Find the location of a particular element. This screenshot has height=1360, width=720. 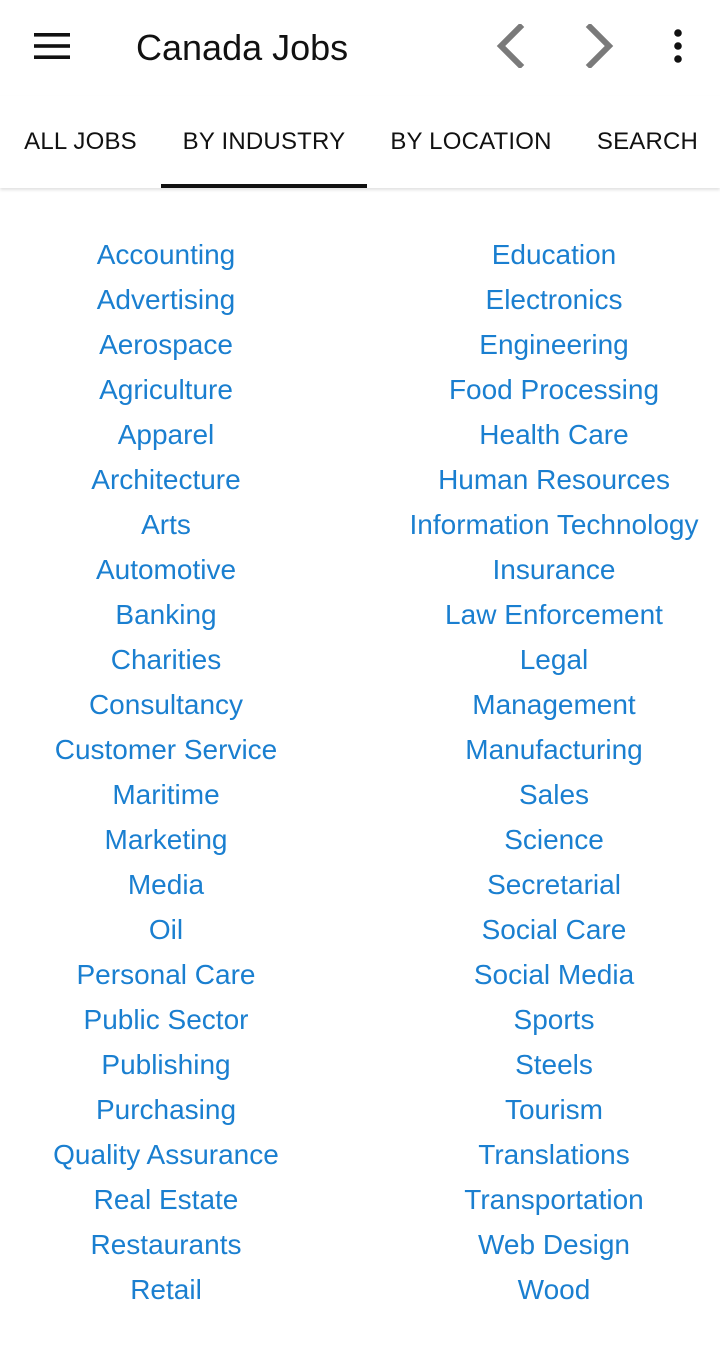

industry-link: Health Care is located at coordinates (554, 434).